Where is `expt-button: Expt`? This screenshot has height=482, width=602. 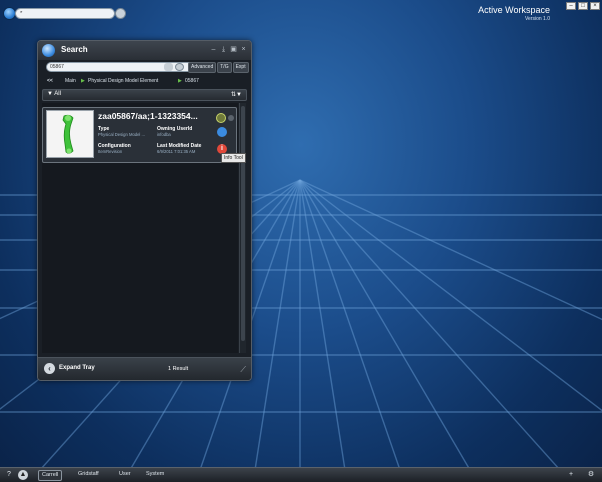 expt-button: Expt is located at coordinates (240, 67).